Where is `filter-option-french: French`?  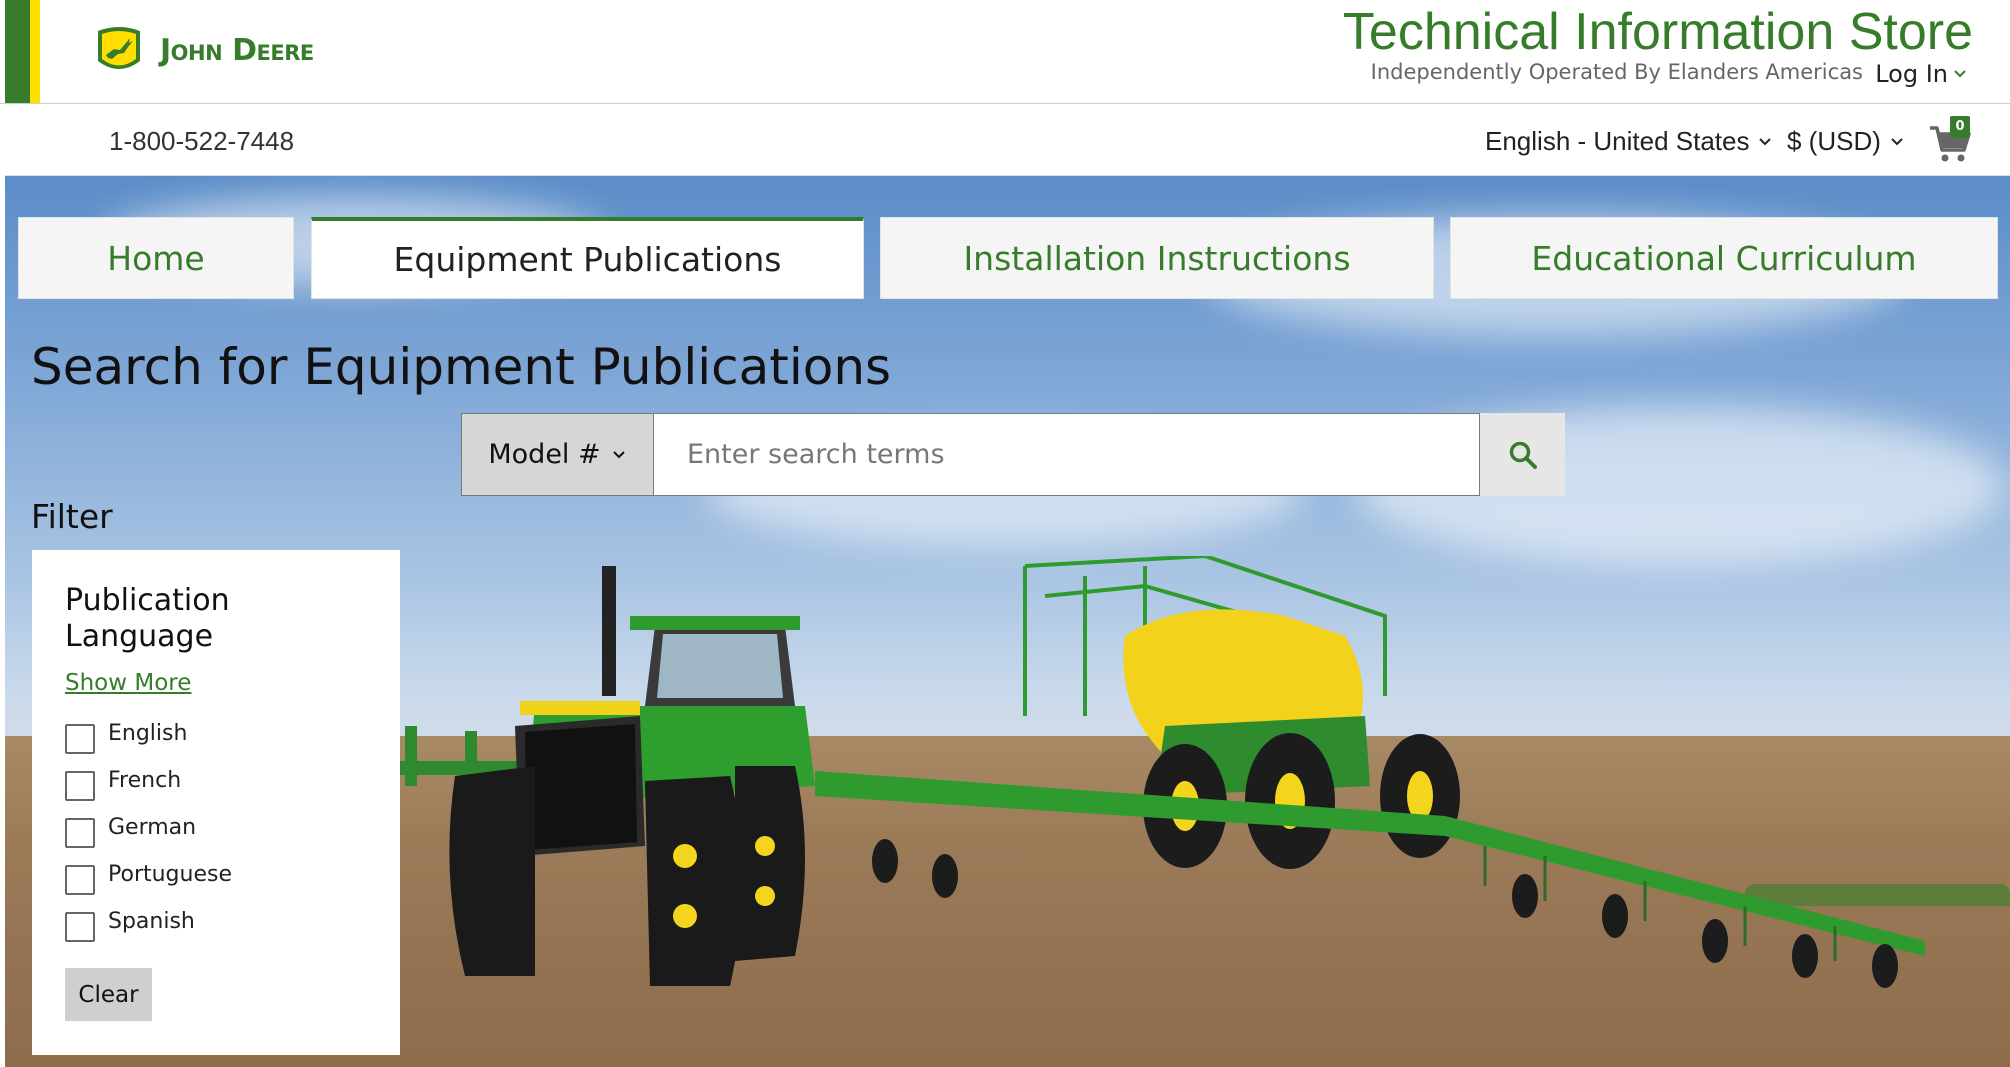 filter-option-french: French is located at coordinates (123, 784).